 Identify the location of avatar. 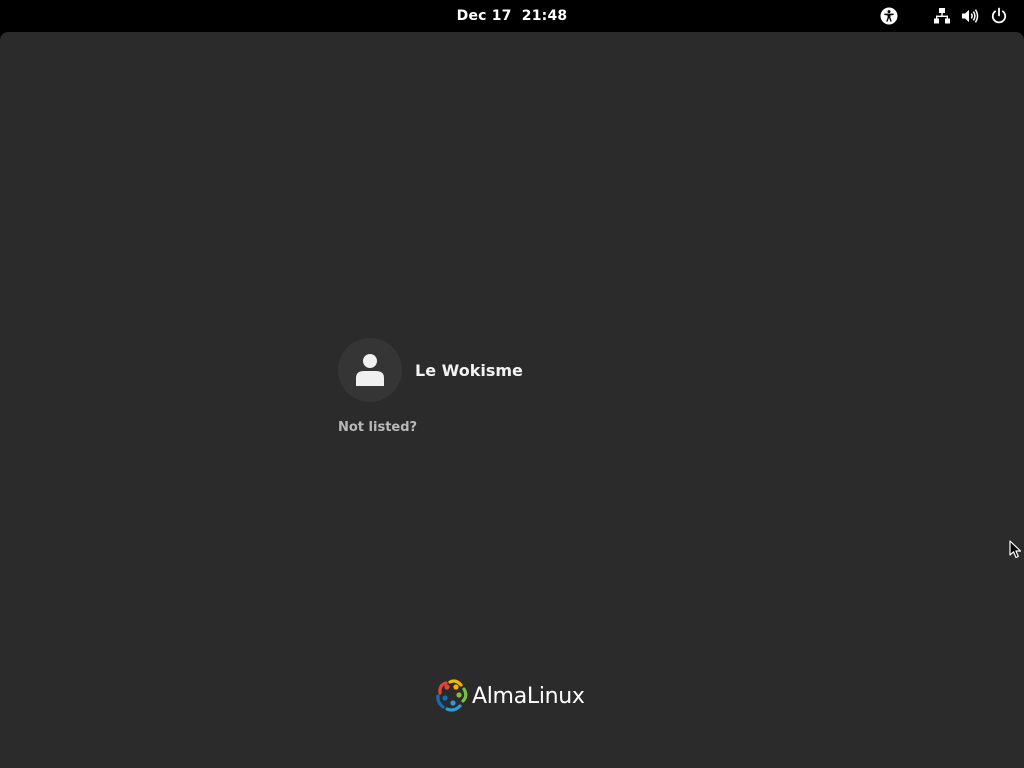
(370, 370).